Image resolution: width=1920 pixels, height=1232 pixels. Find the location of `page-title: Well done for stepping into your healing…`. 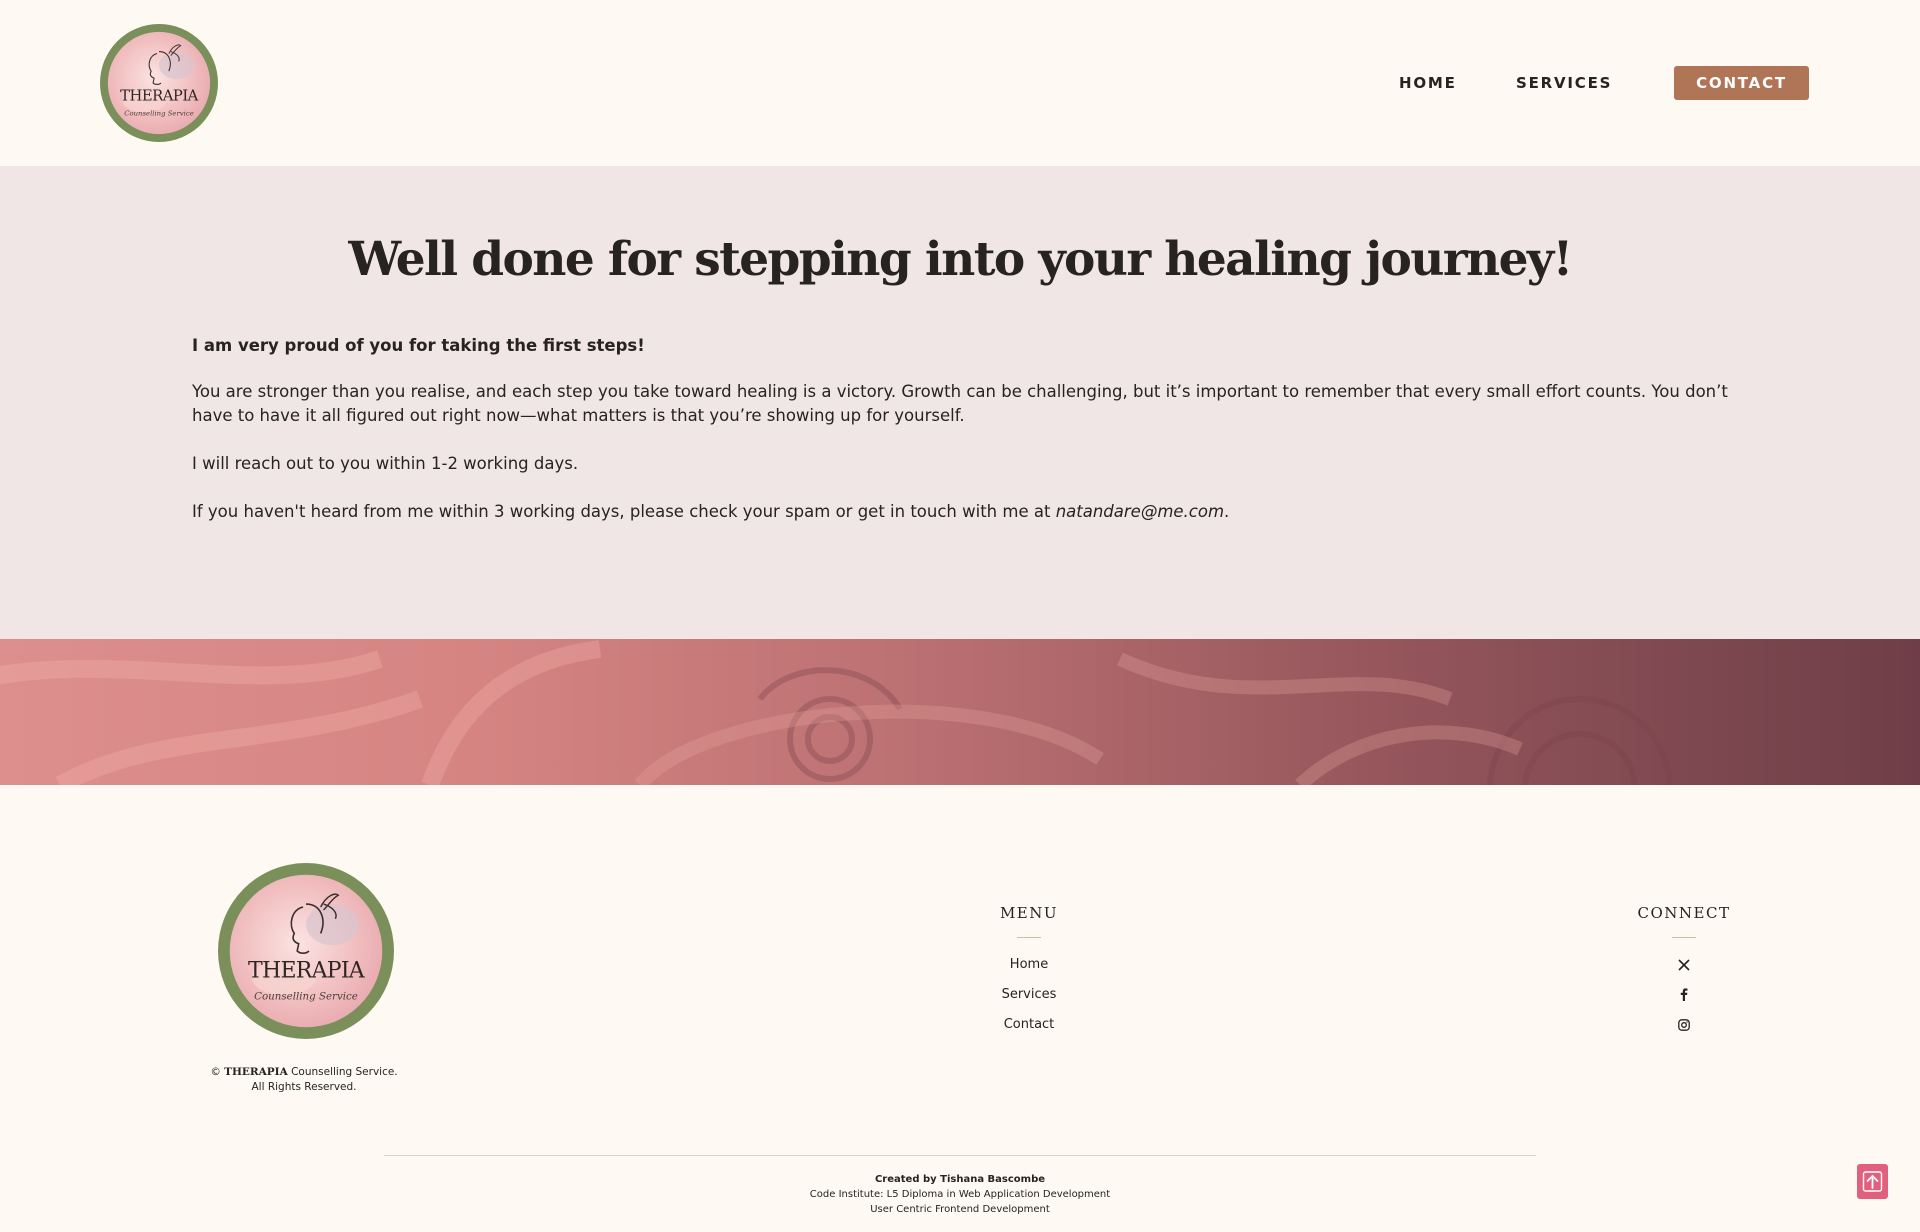

page-title: Well done for stepping into your healing… is located at coordinates (960, 259).